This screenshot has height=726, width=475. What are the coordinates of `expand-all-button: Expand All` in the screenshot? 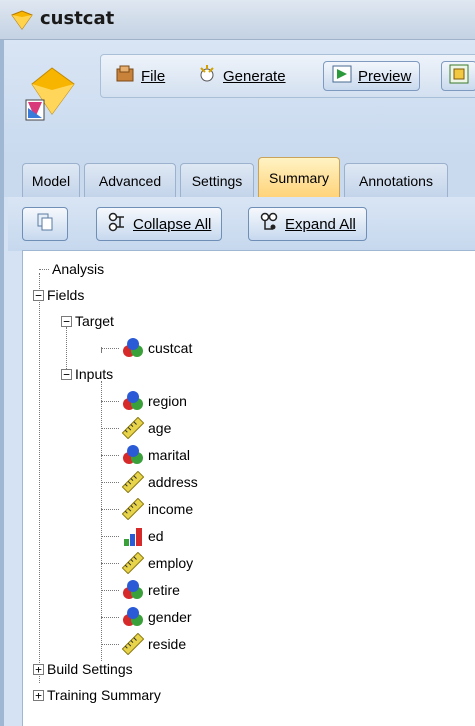 It's located at (307, 224).